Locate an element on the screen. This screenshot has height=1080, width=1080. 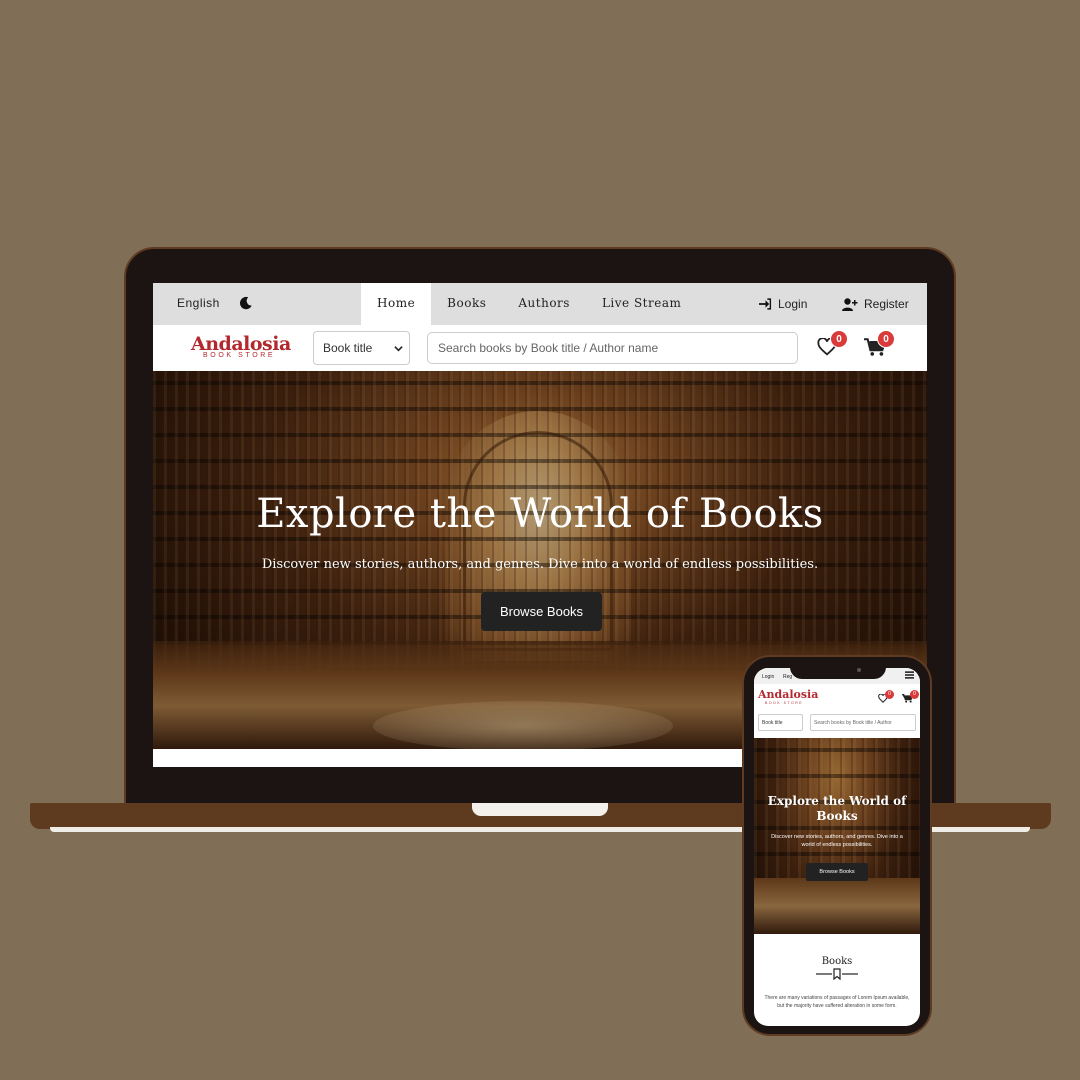
login-icon is located at coordinates (765, 304).